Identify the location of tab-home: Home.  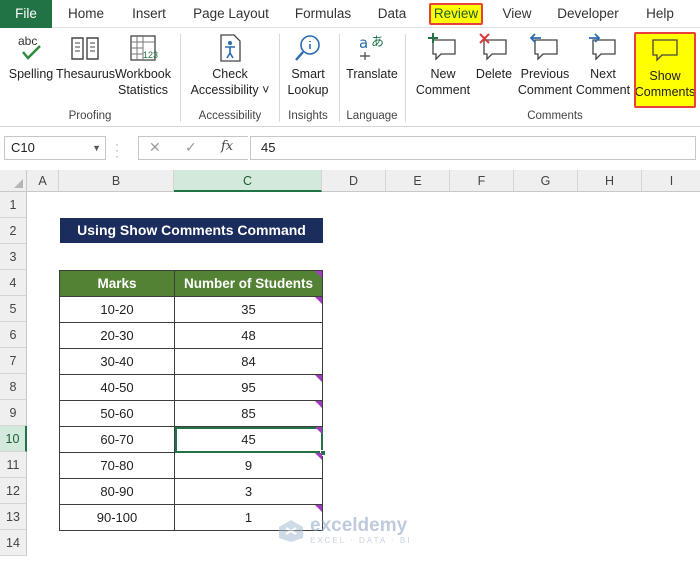
(86, 14).